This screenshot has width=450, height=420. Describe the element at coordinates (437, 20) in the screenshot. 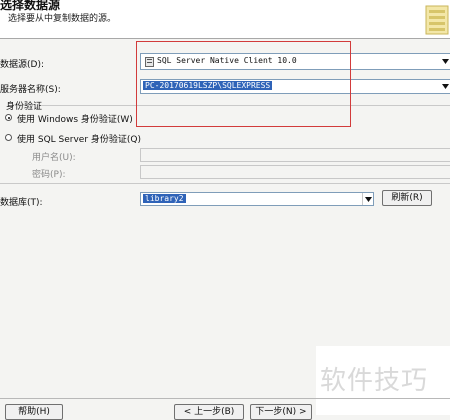

I see `database-wizard-icon` at that location.